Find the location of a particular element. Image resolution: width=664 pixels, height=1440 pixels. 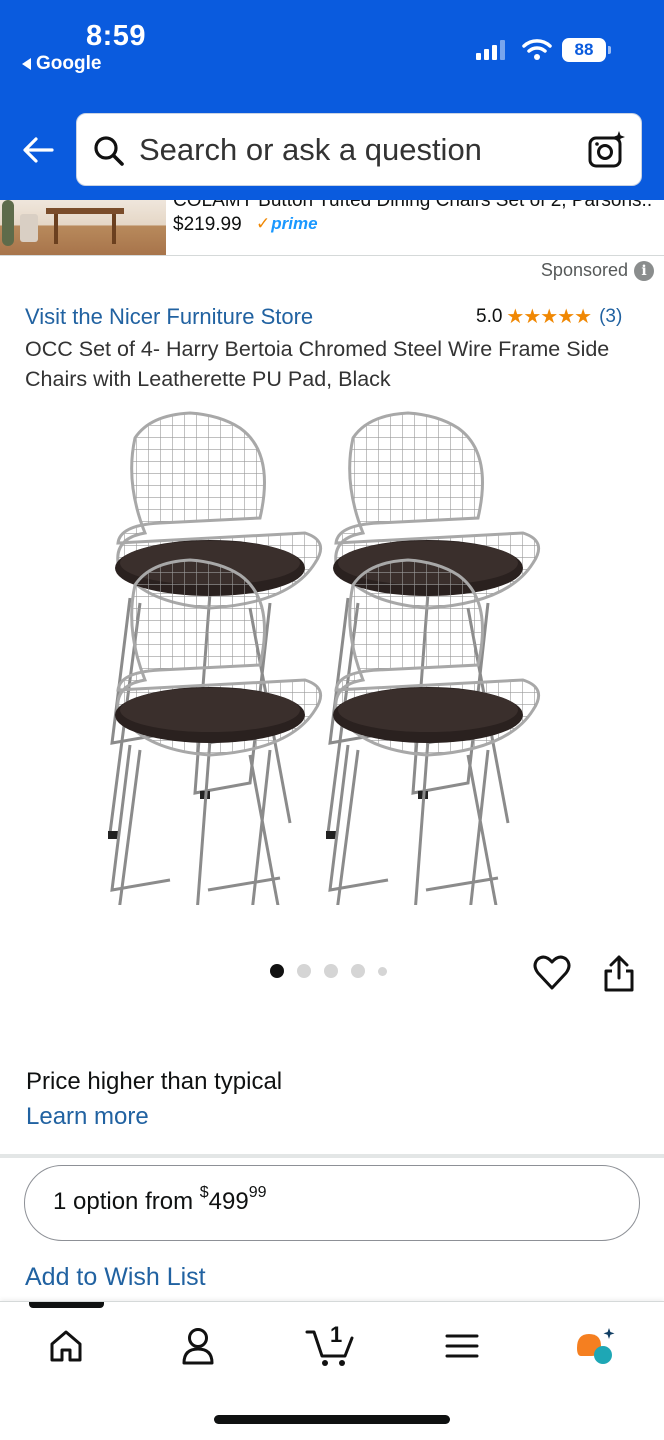

rating-value: 5.0 is located at coordinates (489, 316).